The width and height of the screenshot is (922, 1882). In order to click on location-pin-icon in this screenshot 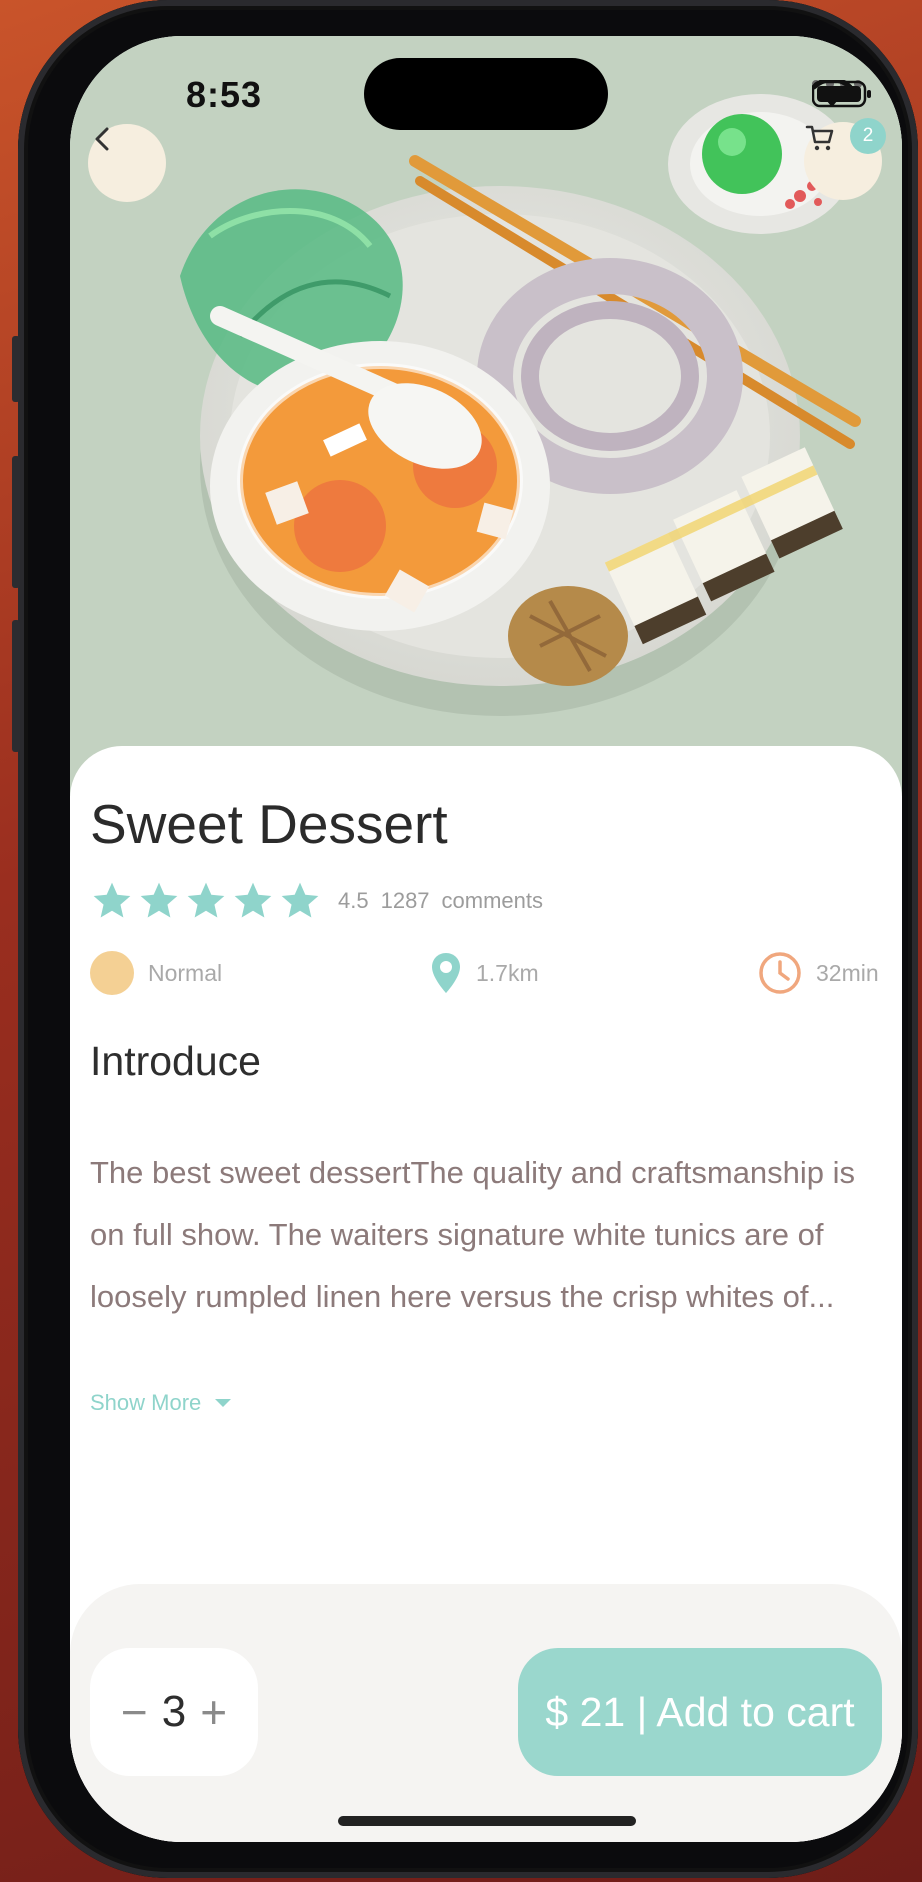, I will do `click(446, 973)`.